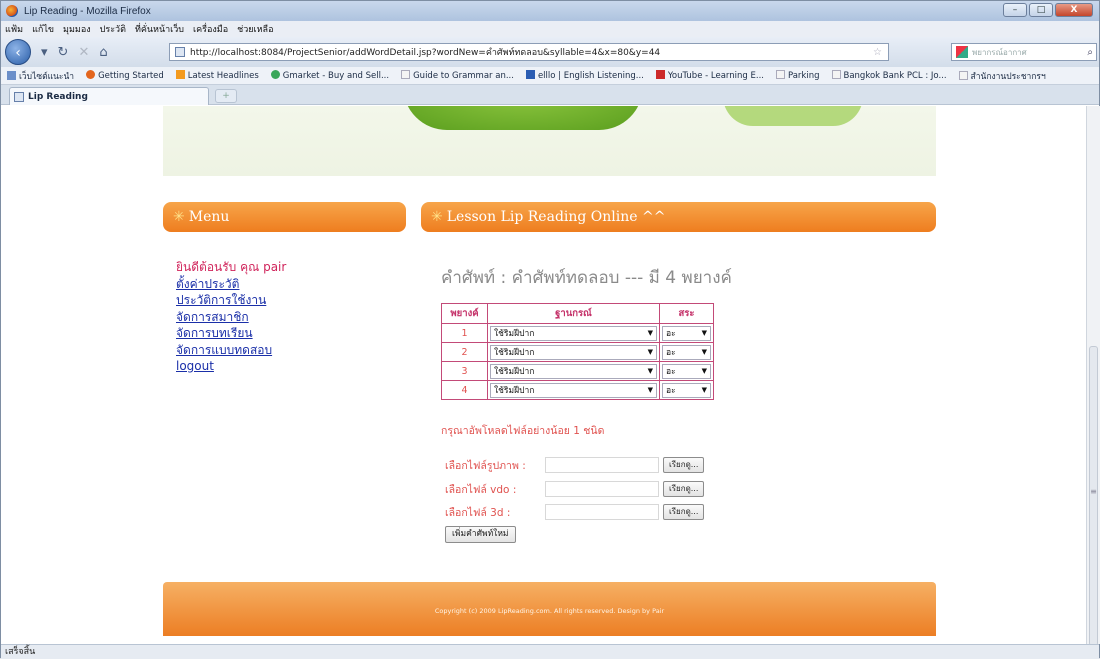 Image resolution: width=1100 pixels, height=659 pixels. What do you see at coordinates (602, 465) in the screenshot?
I see `image-file-input` at bounding box center [602, 465].